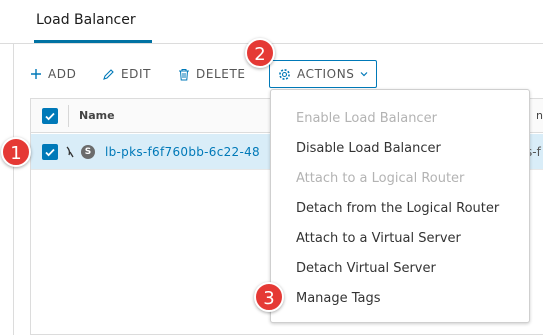 This screenshot has width=543, height=335. Describe the element at coordinates (260, 53) in the screenshot. I see `callout-2: 2` at that location.